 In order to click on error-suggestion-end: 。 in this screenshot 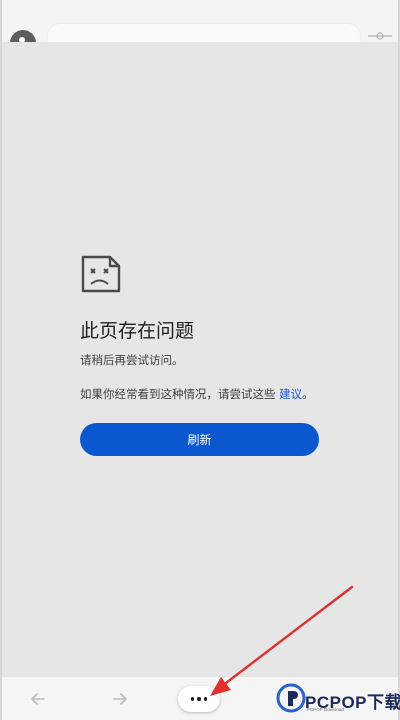, I will do `click(308, 394)`.